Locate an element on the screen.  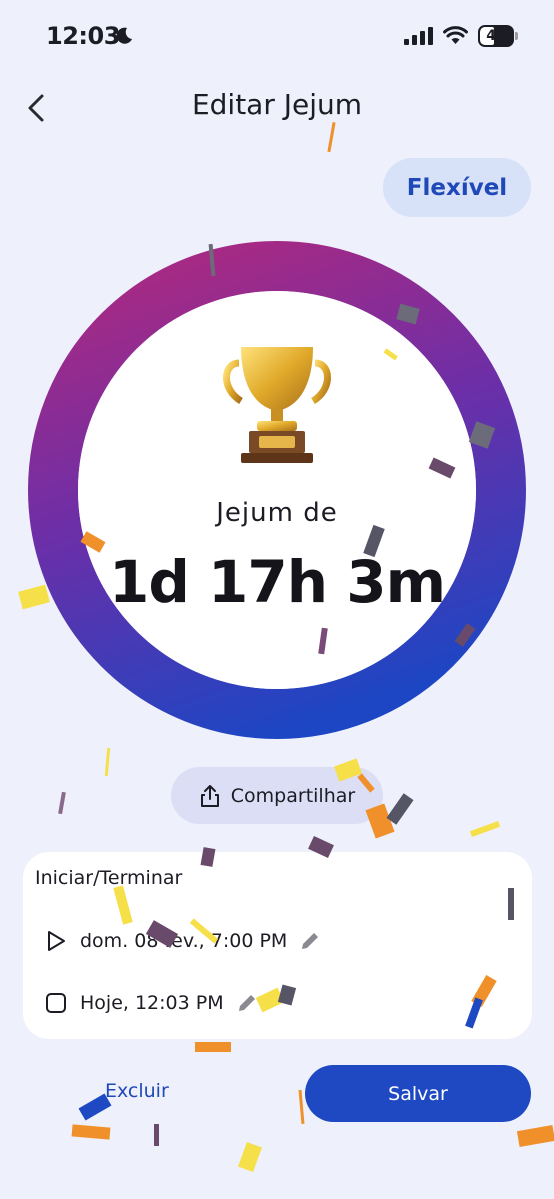
back-button is located at coordinates (36, 108).